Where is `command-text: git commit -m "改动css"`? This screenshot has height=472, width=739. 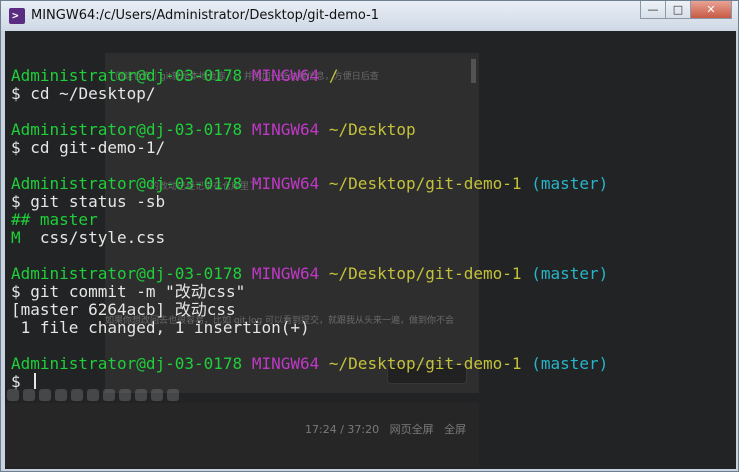
command-text: git commit -m "改动css" is located at coordinates (138, 291).